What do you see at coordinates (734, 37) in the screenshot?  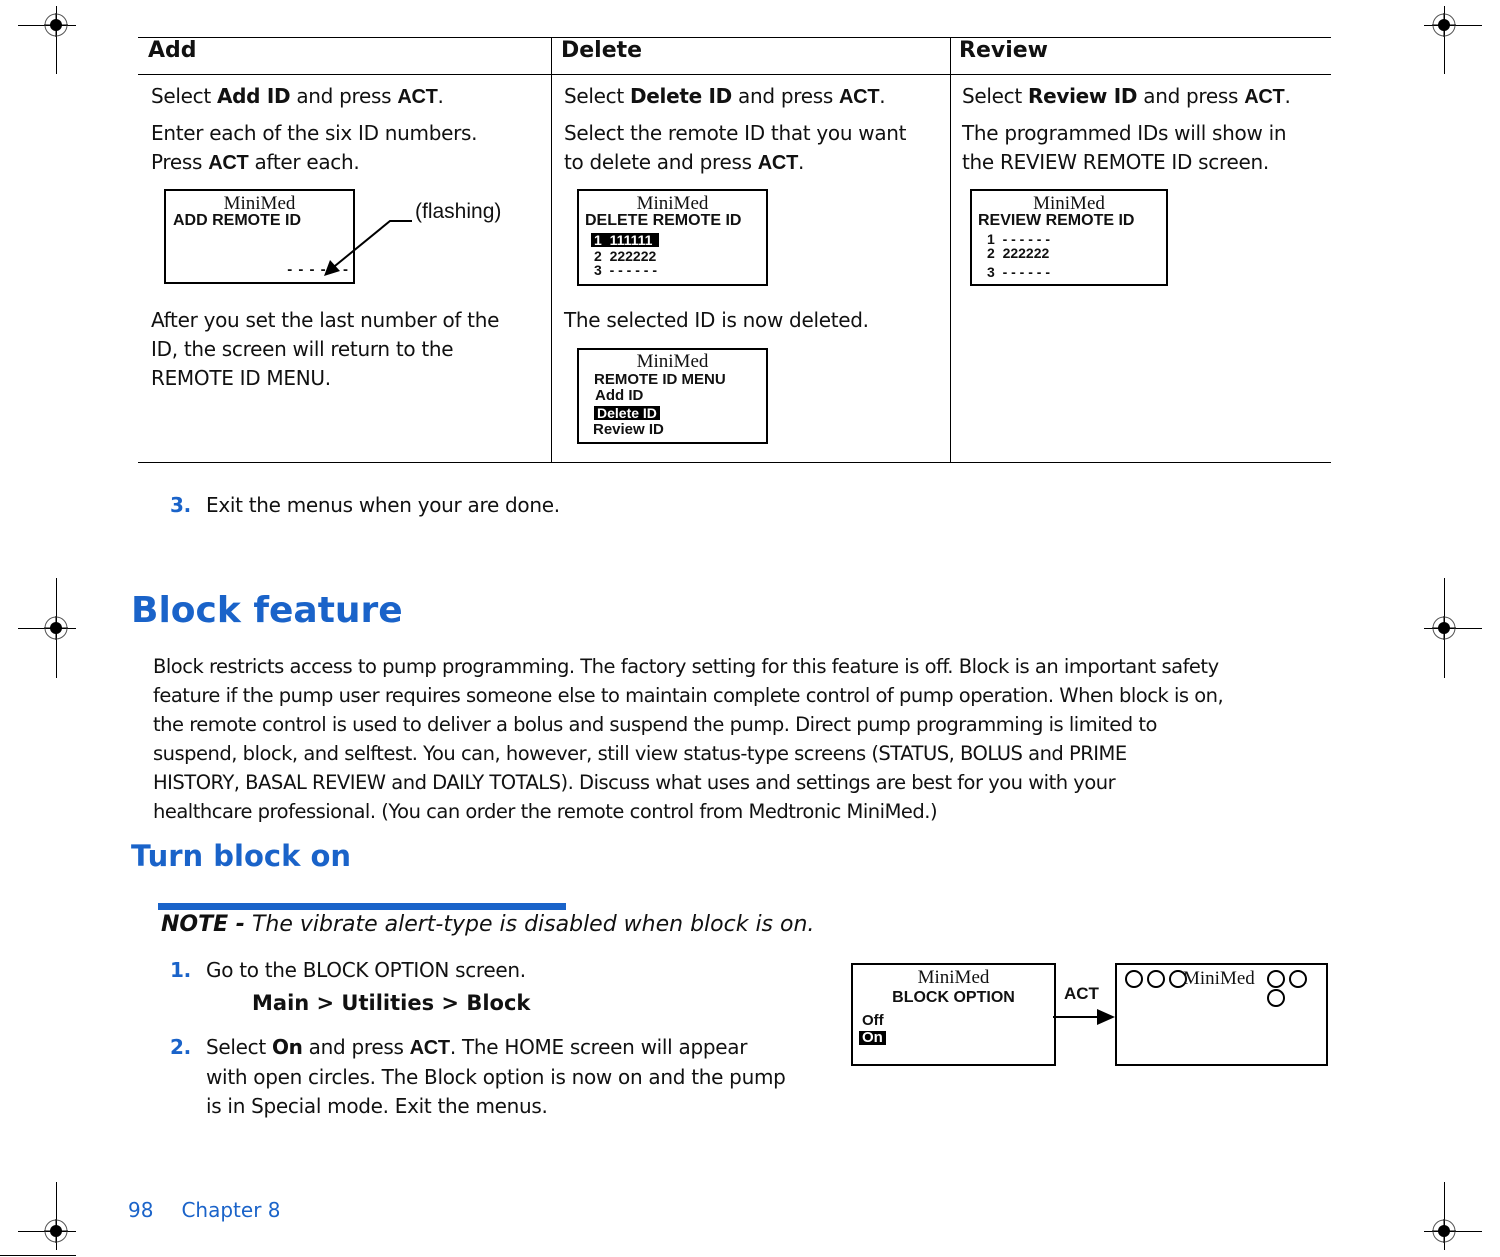 I see `table-top-border` at bounding box center [734, 37].